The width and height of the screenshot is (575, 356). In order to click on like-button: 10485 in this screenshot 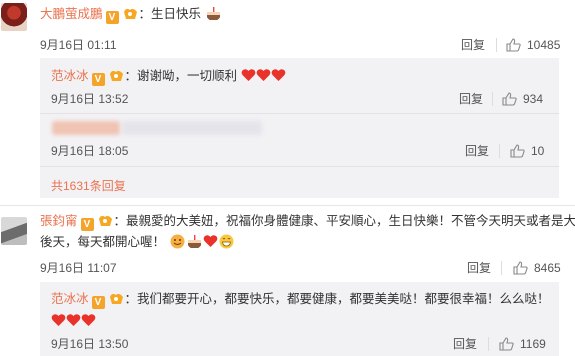, I will do `click(533, 45)`.